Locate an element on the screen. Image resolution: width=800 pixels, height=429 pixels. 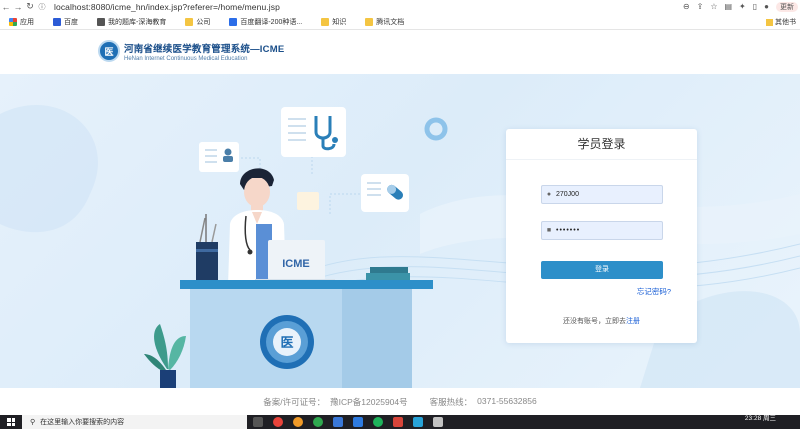
taskbar: ⚲ 在这里输入你要搜索的内容 23:28 周三 is located at coordinates (400, 422).